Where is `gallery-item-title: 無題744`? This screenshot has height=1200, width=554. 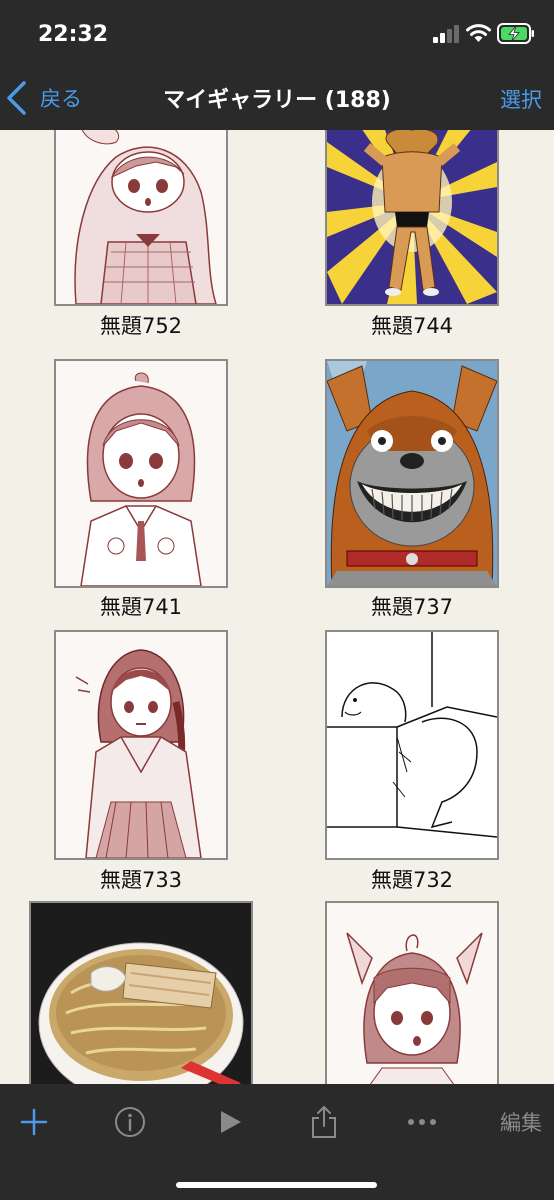 gallery-item-title: 無題744 is located at coordinates (412, 326).